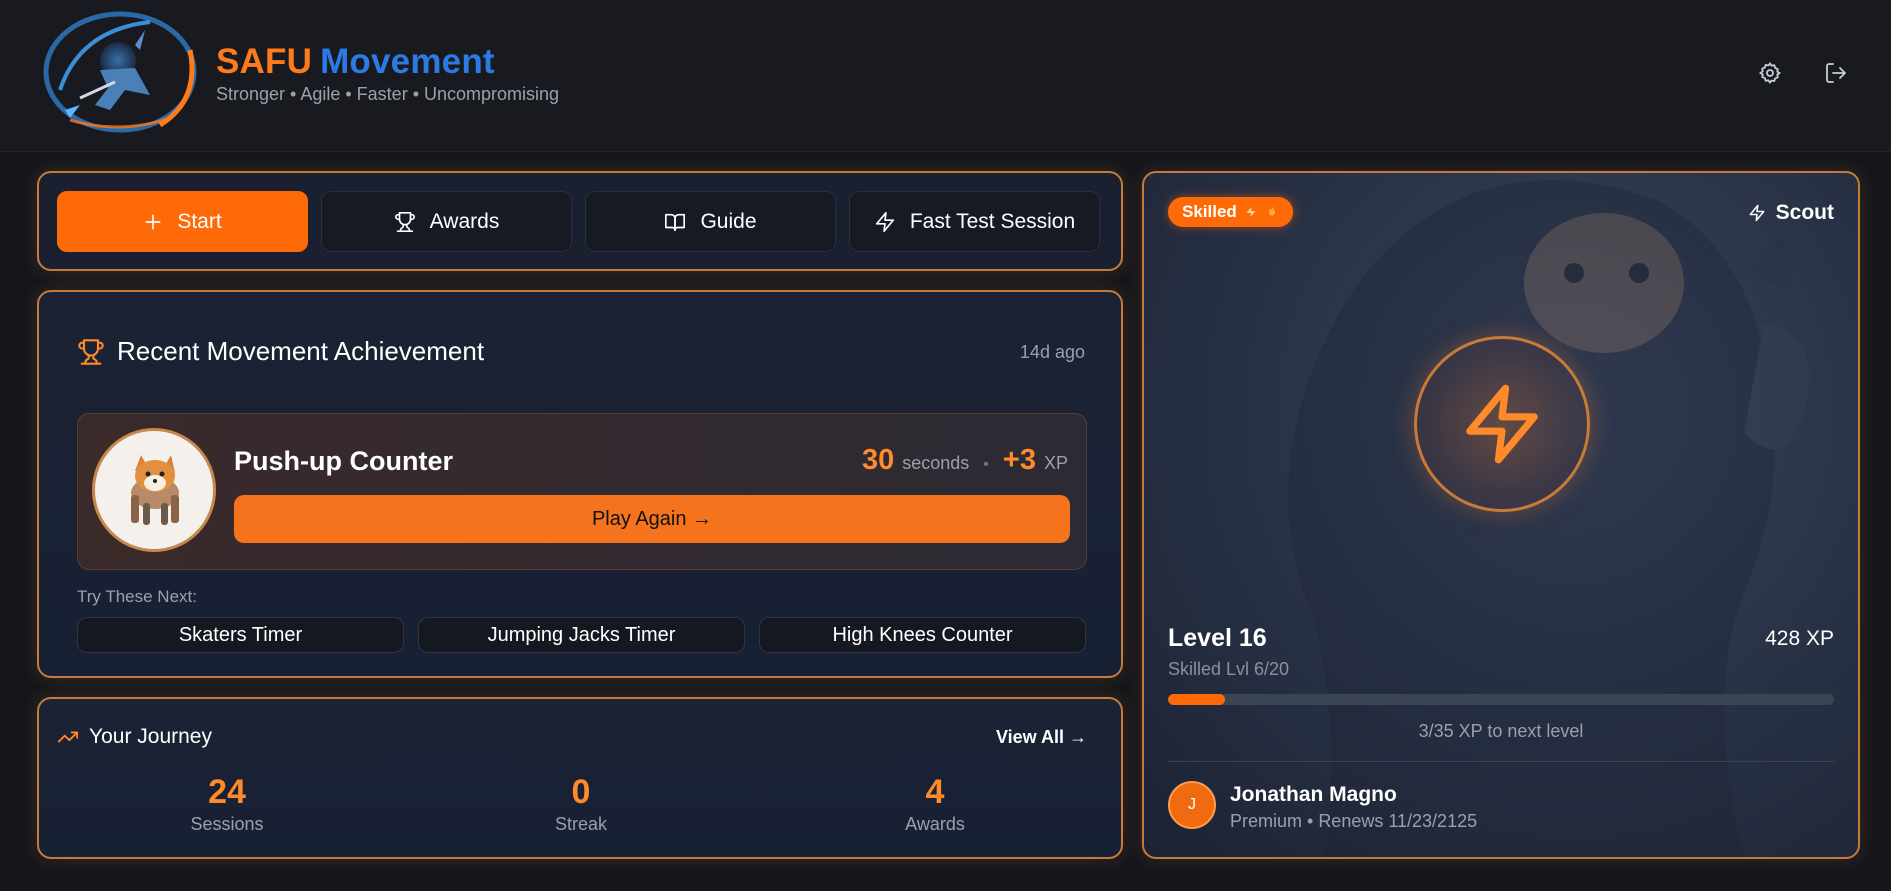 This screenshot has width=1891, height=891. I want to click on divider, so click(1501, 761).